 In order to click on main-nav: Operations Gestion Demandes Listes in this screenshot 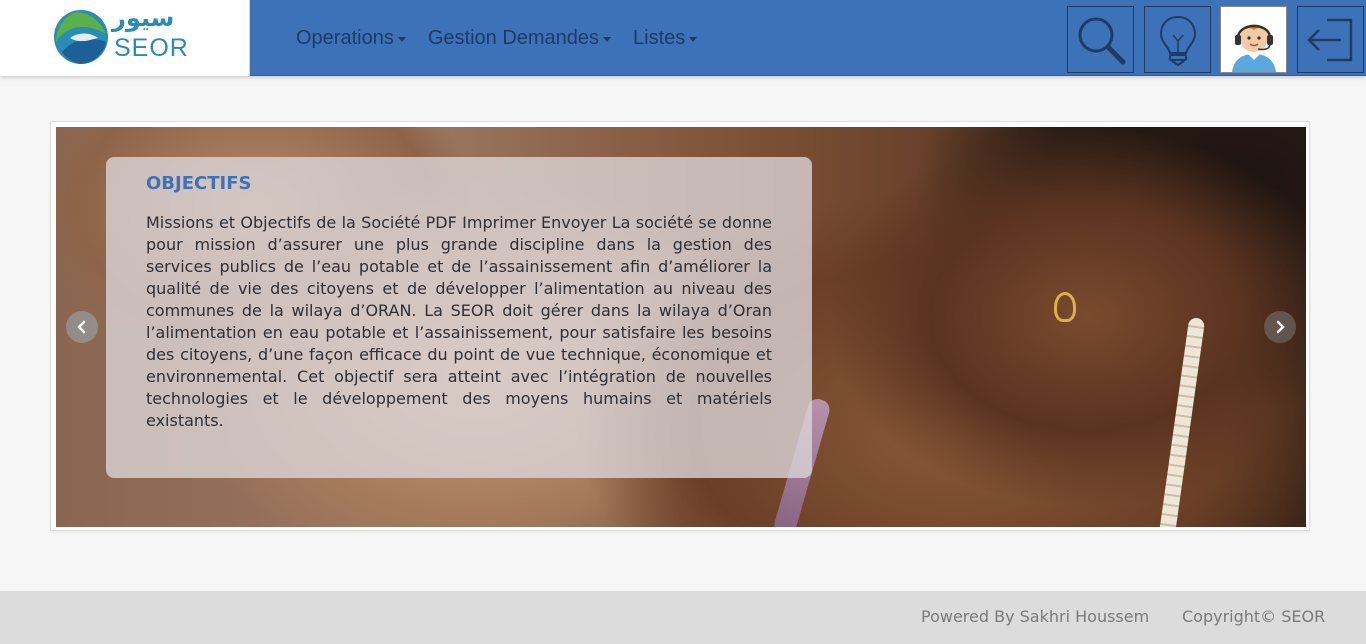, I will do `click(497, 38)`.